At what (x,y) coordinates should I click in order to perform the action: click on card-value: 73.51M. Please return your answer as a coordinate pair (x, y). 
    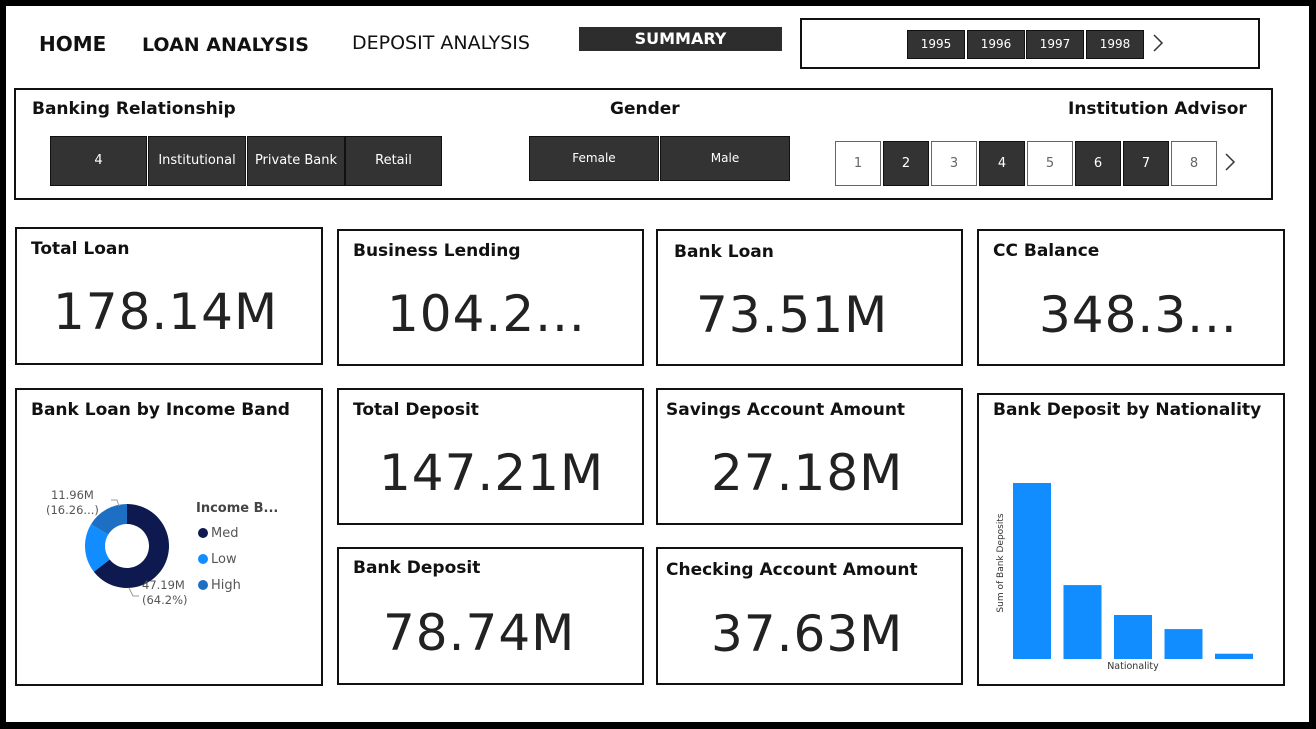
    Looking at the image, I should click on (792, 315).